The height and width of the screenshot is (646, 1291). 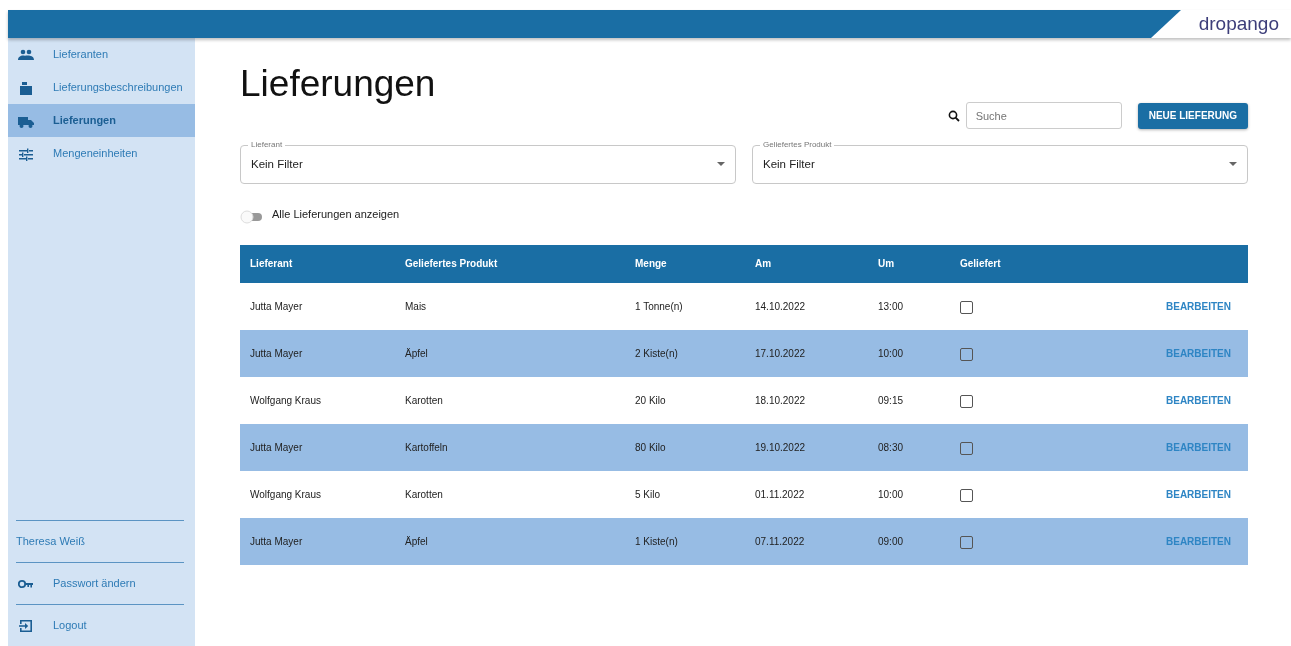 I want to click on table-cell: 14.10.2022, so click(x=806, y=306).